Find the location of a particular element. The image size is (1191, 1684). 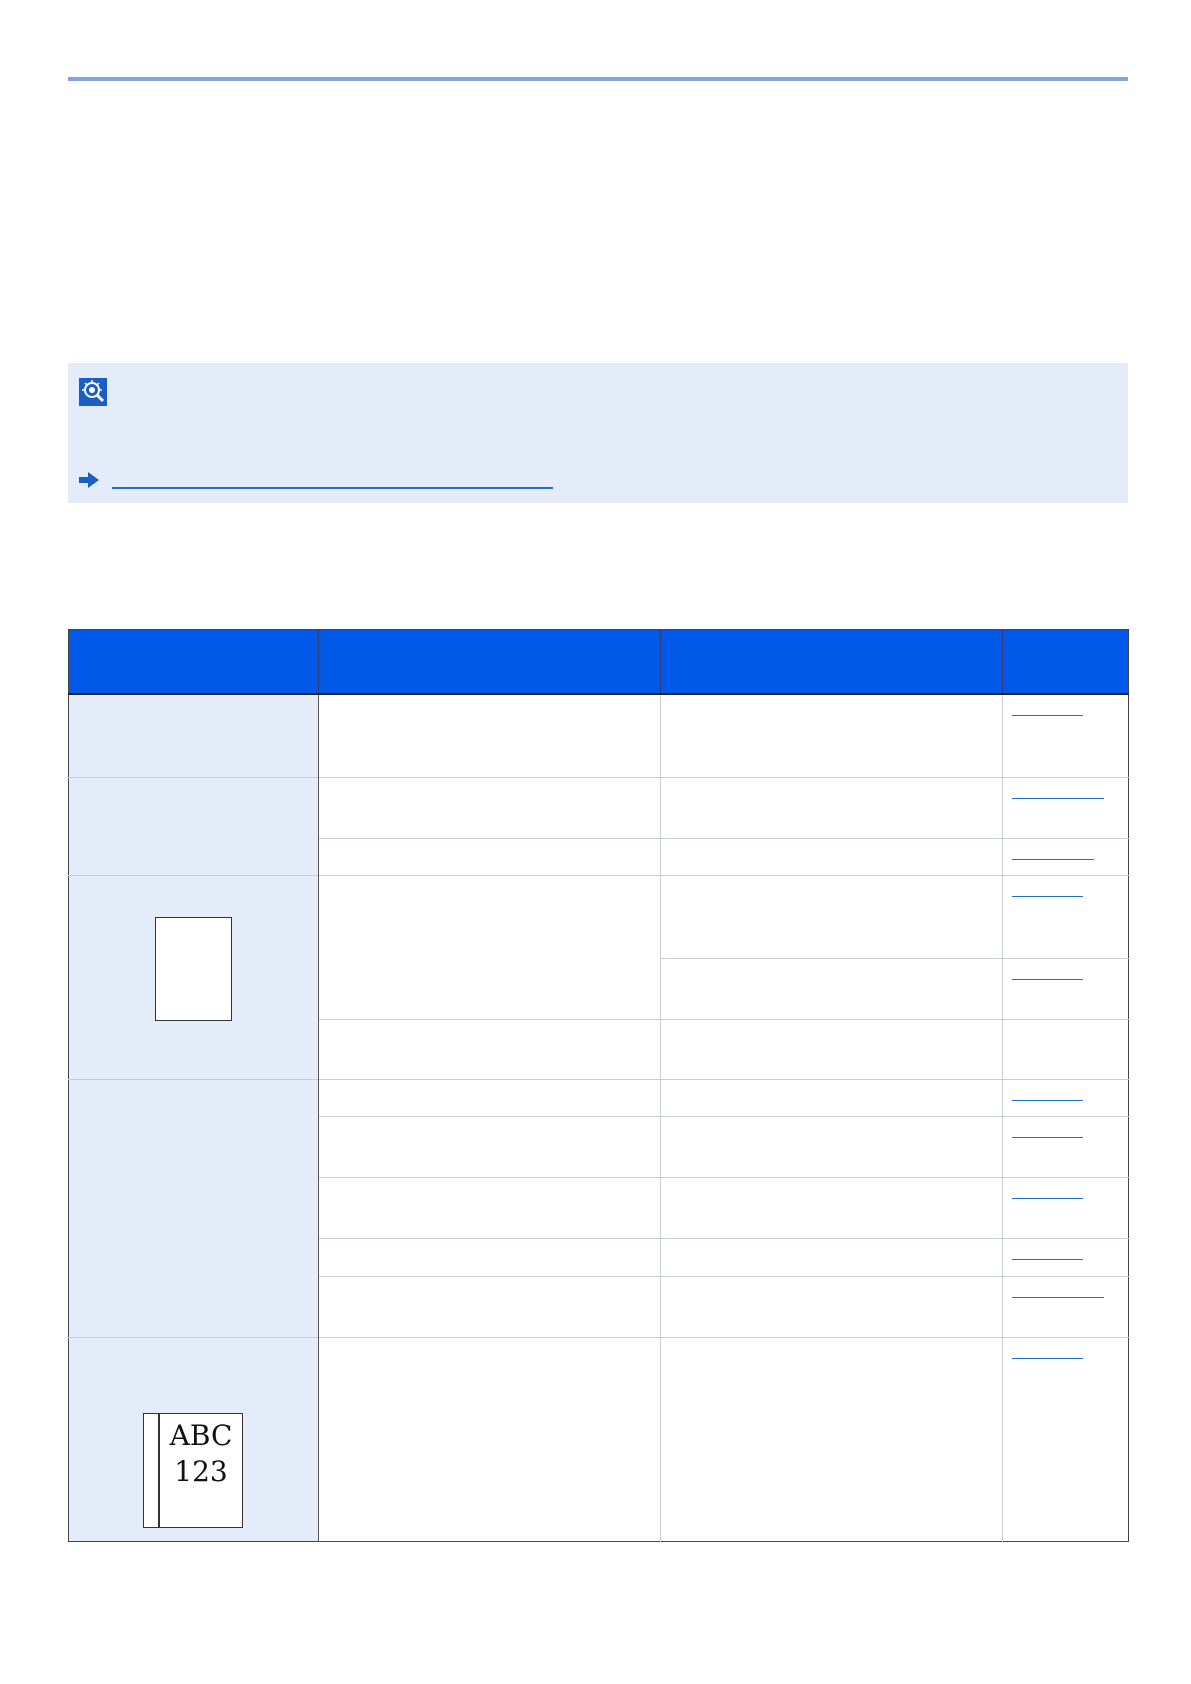

arrow-right-icon is located at coordinates (89, 480).